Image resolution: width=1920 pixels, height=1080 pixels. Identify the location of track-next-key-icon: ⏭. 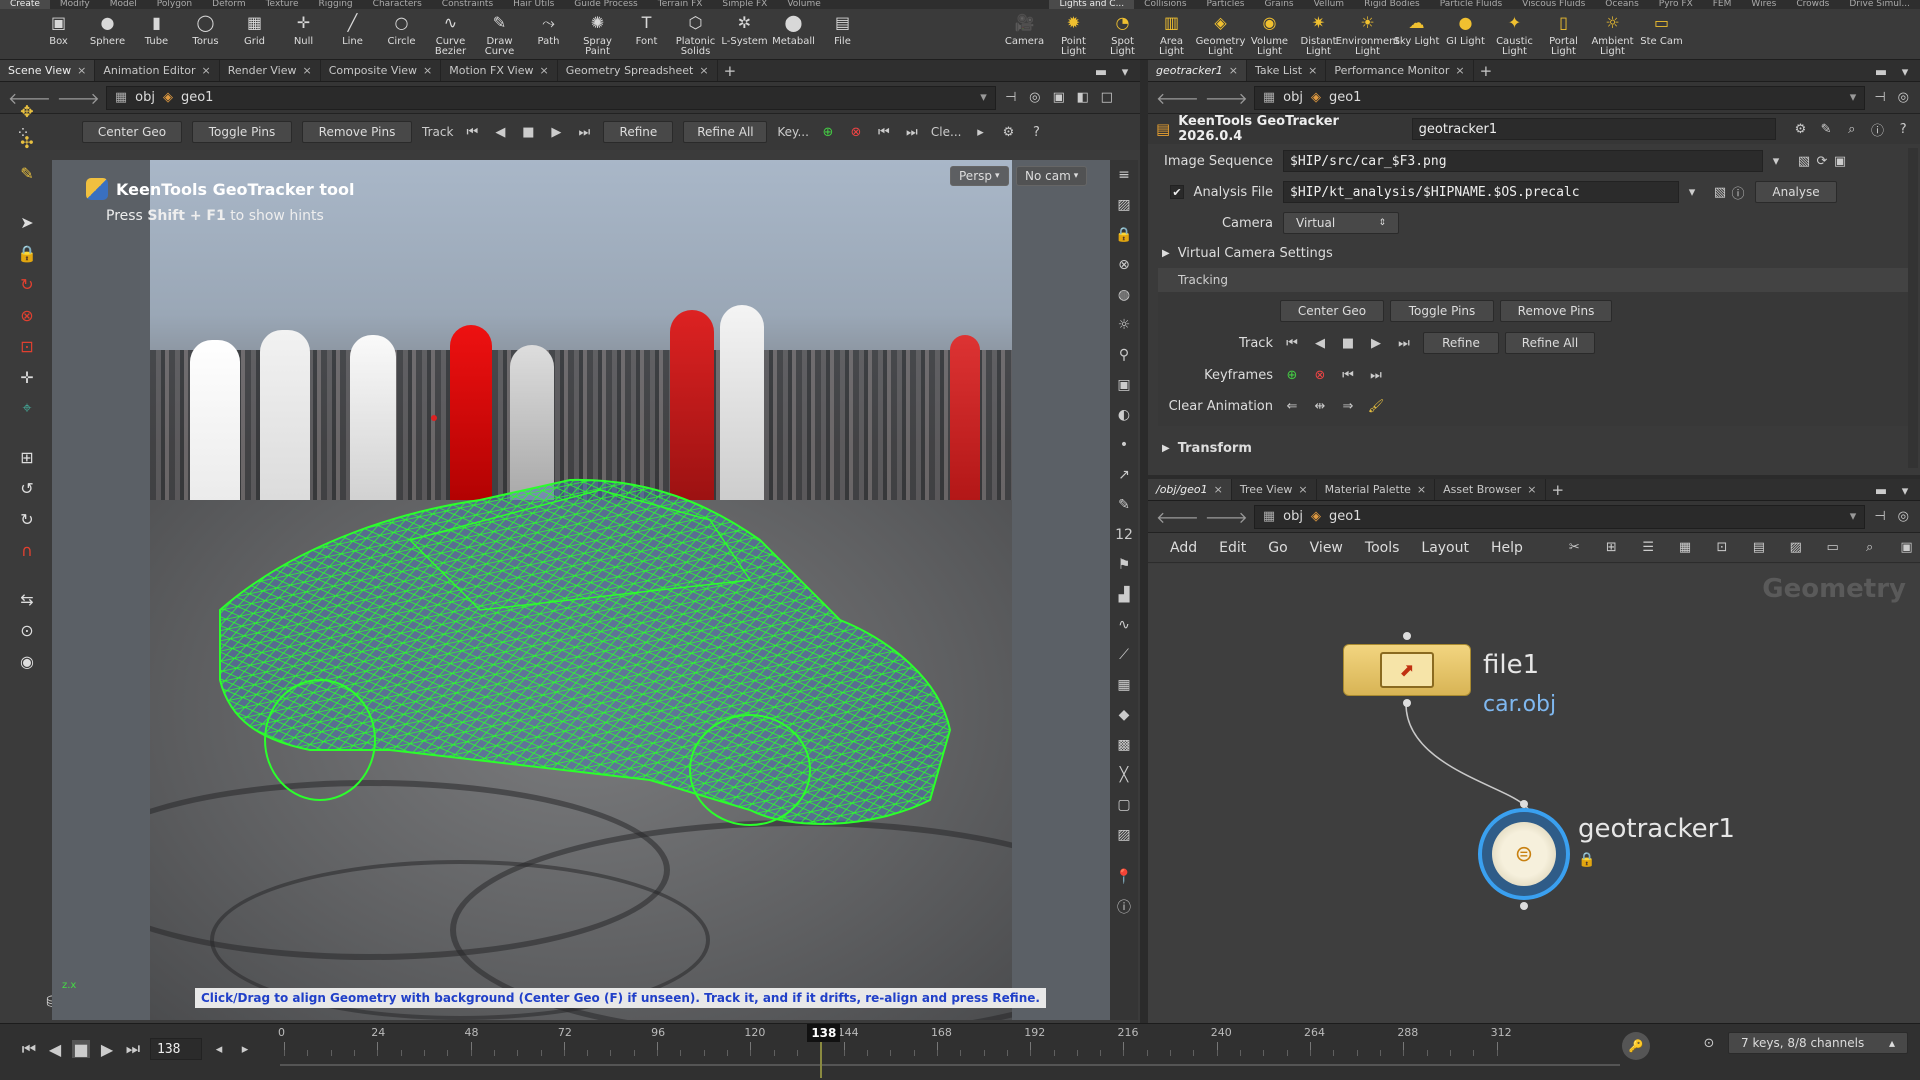
(584, 132).